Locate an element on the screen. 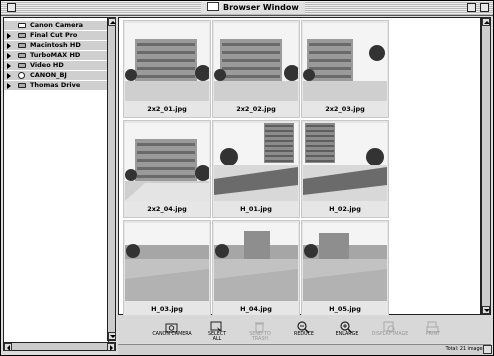 The height and width of the screenshot is (356, 494). thumbnail-item: 2x2_02.jpg is located at coordinates (256, 69).